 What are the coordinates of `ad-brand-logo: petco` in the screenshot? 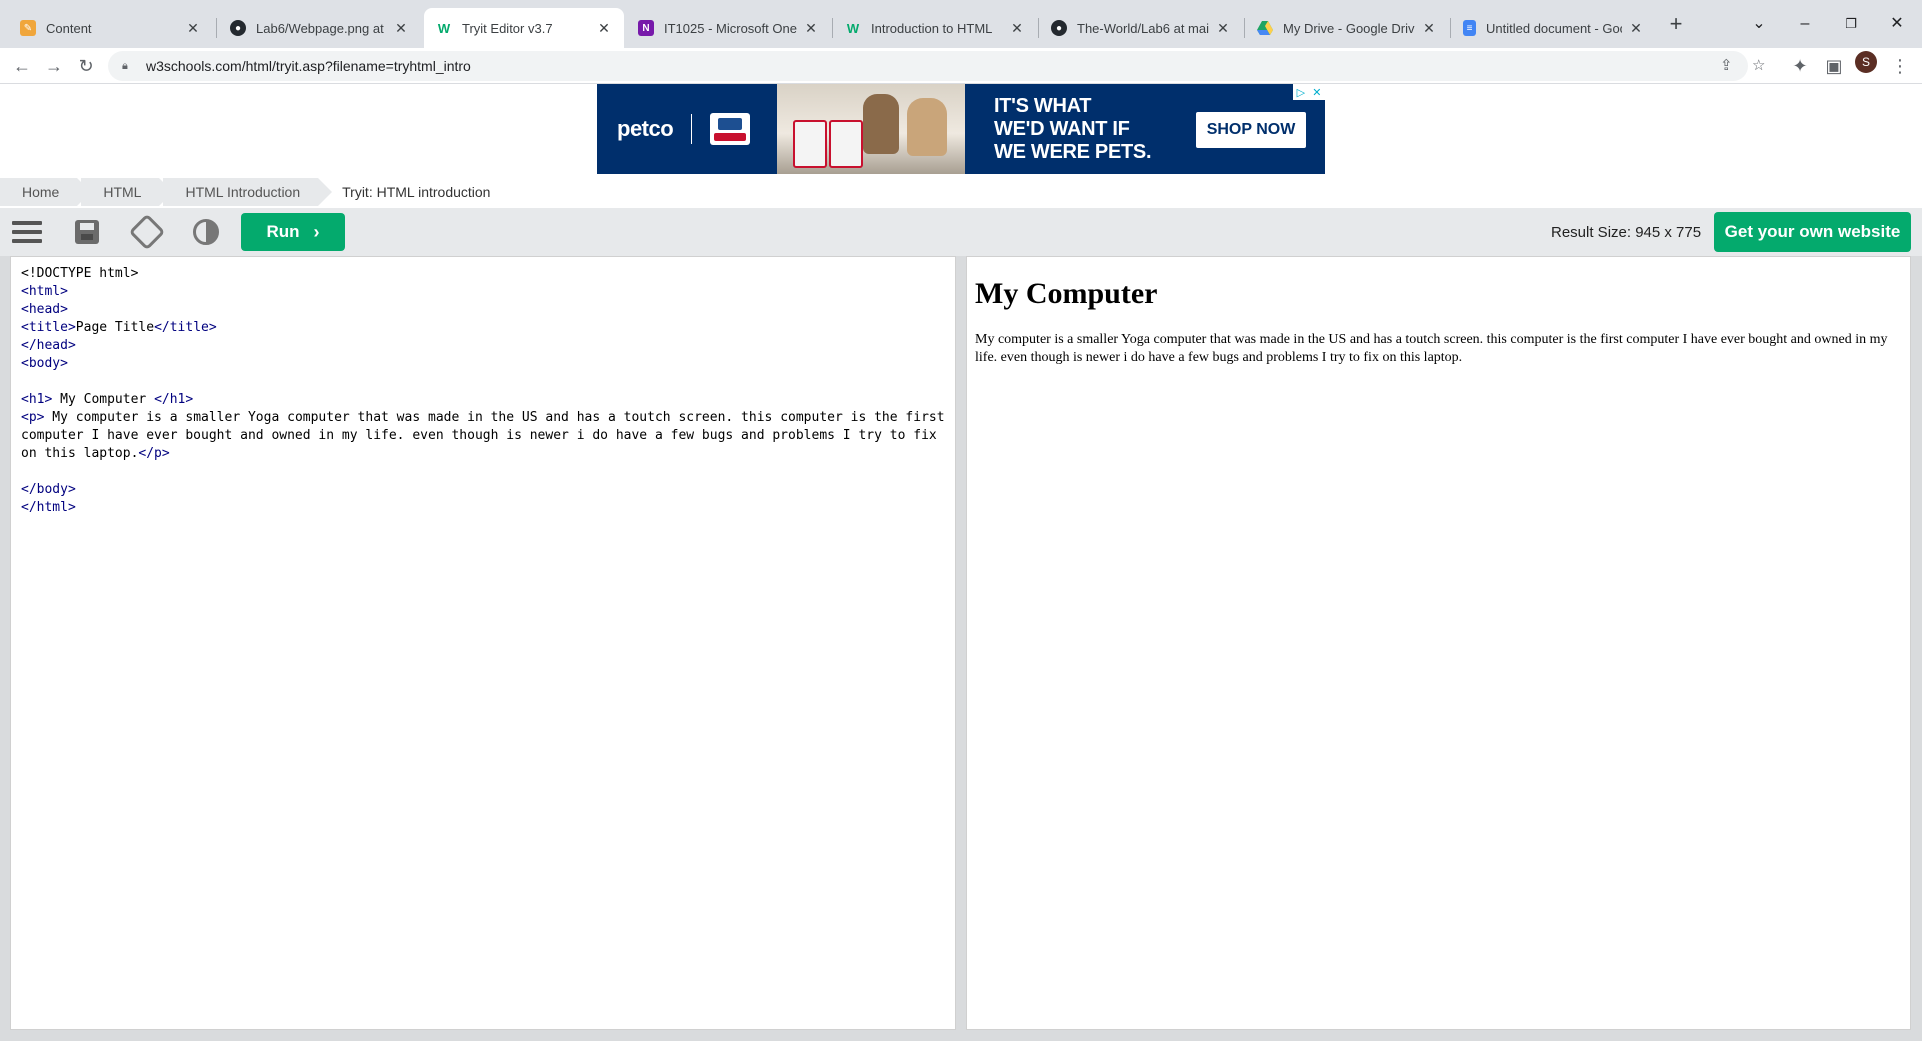 It's located at (645, 128).